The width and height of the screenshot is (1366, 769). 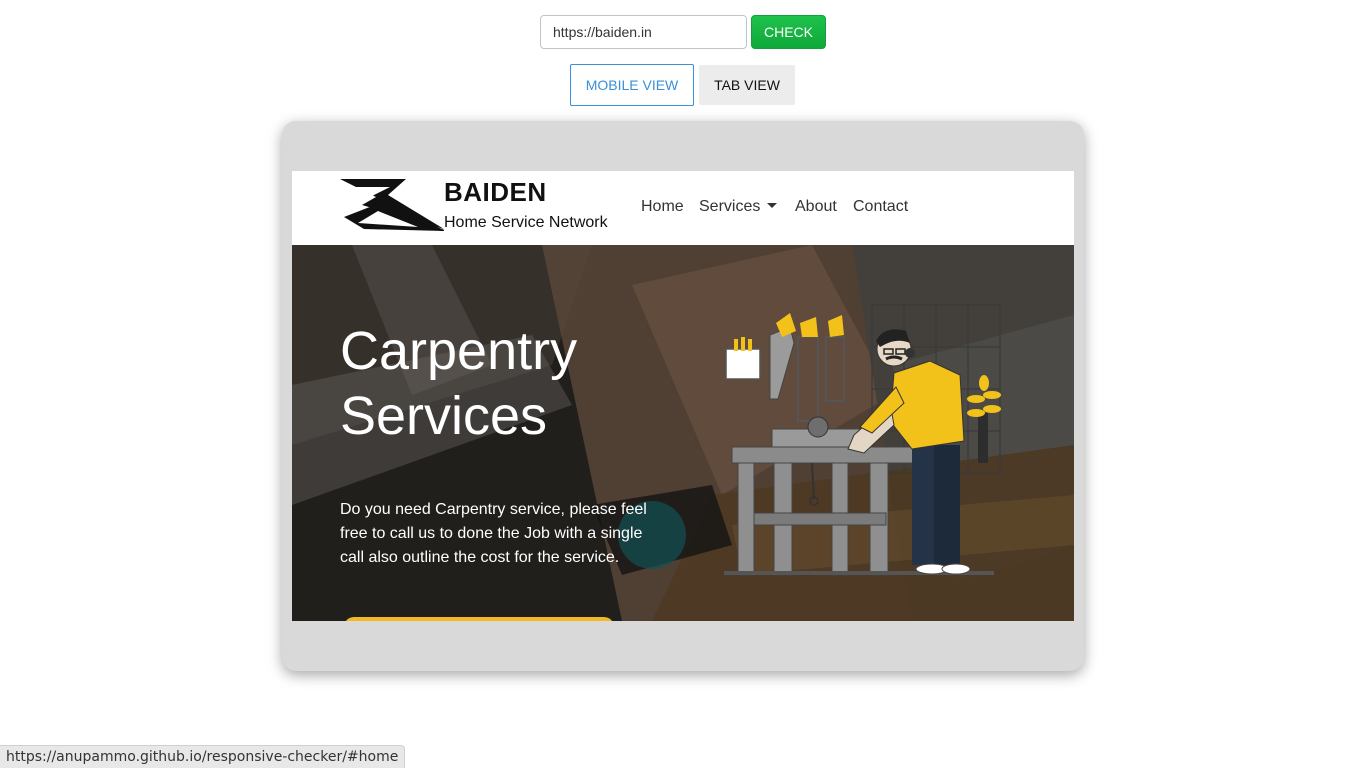 I want to click on baiden-logo-icon, so click(x=392, y=205).